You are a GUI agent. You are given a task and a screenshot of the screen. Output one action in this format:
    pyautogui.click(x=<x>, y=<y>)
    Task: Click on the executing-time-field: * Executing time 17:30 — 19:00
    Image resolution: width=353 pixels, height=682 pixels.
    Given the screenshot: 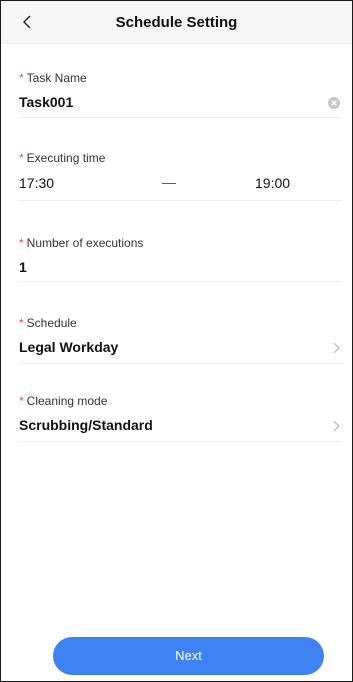 What is the action you would take?
    pyautogui.click(x=180, y=173)
    